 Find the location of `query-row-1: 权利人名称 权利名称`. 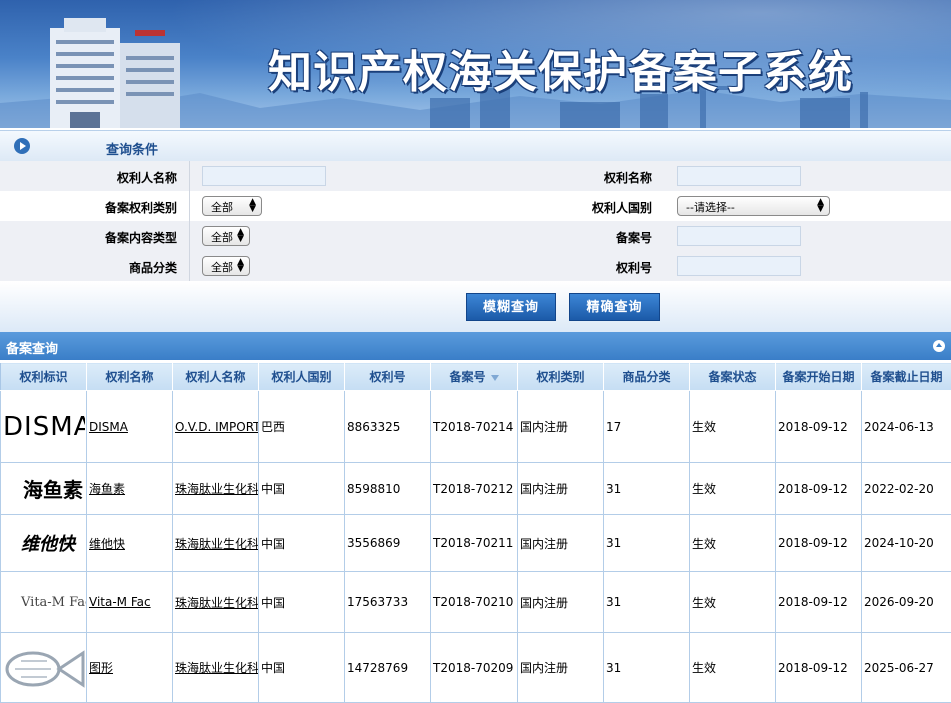

query-row-1: 权利人名称 权利名称 is located at coordinates (475, 176).